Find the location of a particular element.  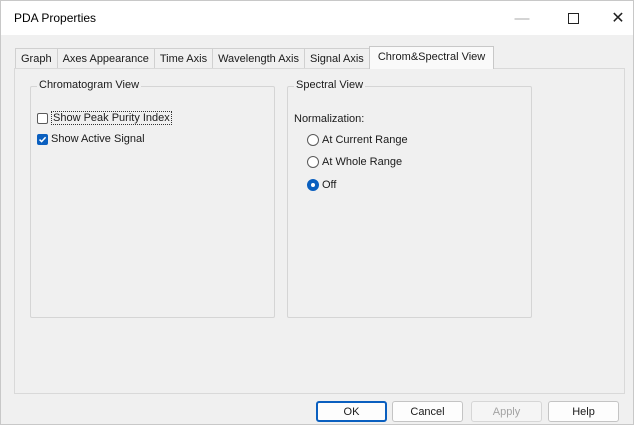

help-button: Help is located at coordinates (583, 411).